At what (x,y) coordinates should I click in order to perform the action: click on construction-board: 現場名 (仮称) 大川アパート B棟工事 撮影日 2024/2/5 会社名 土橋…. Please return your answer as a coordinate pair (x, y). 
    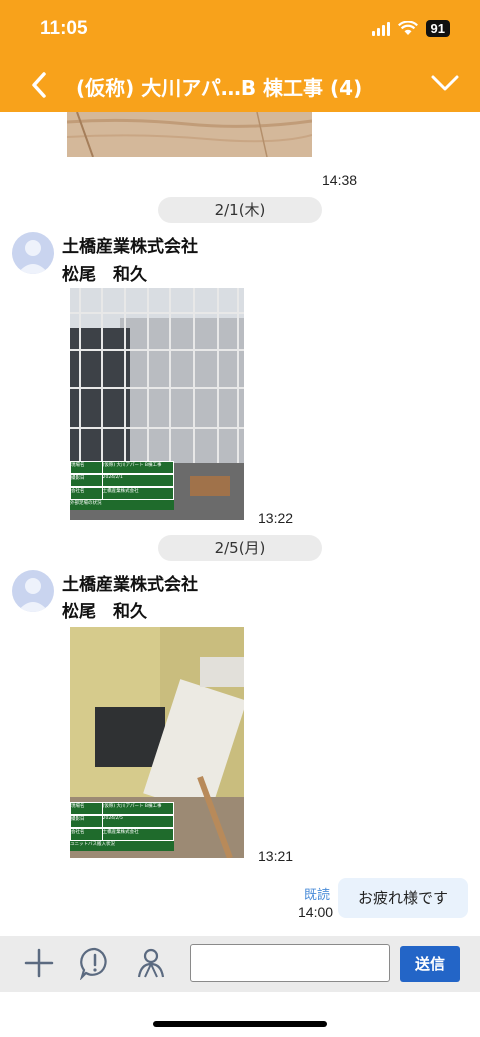
    Looking at the image, I should click on (122, 826).